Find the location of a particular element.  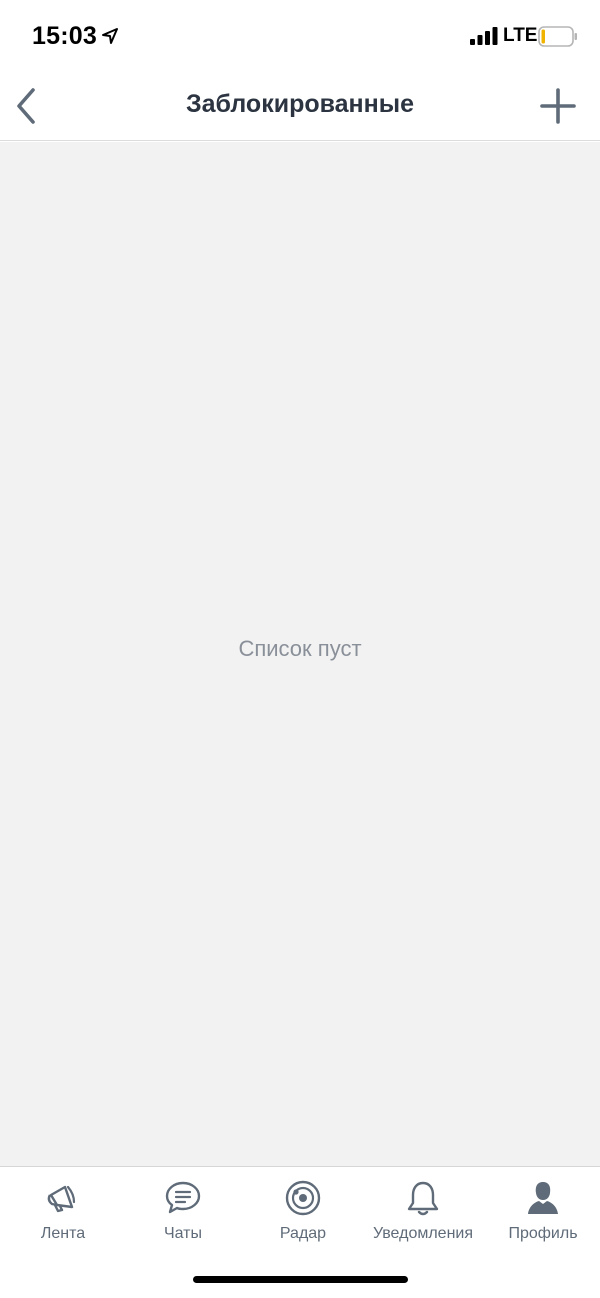

tab-radar: Радар is located at coordinates (303, 1212).